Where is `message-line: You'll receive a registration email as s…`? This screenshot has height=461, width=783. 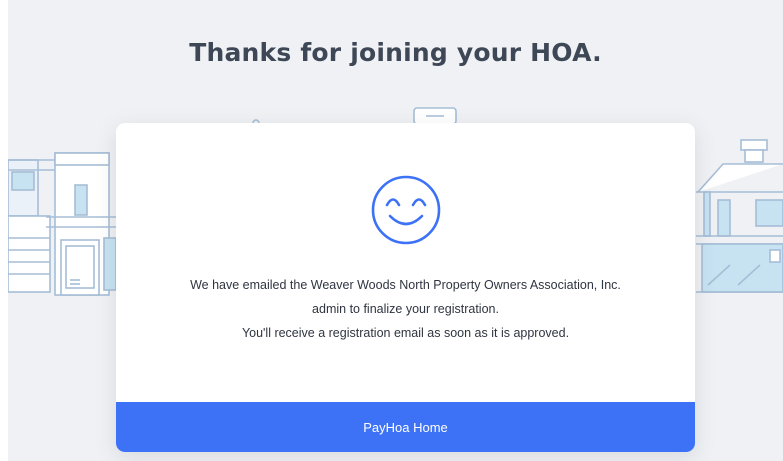 message-line: You'll receive a registration email as s… is located at coordinates (405, 333).